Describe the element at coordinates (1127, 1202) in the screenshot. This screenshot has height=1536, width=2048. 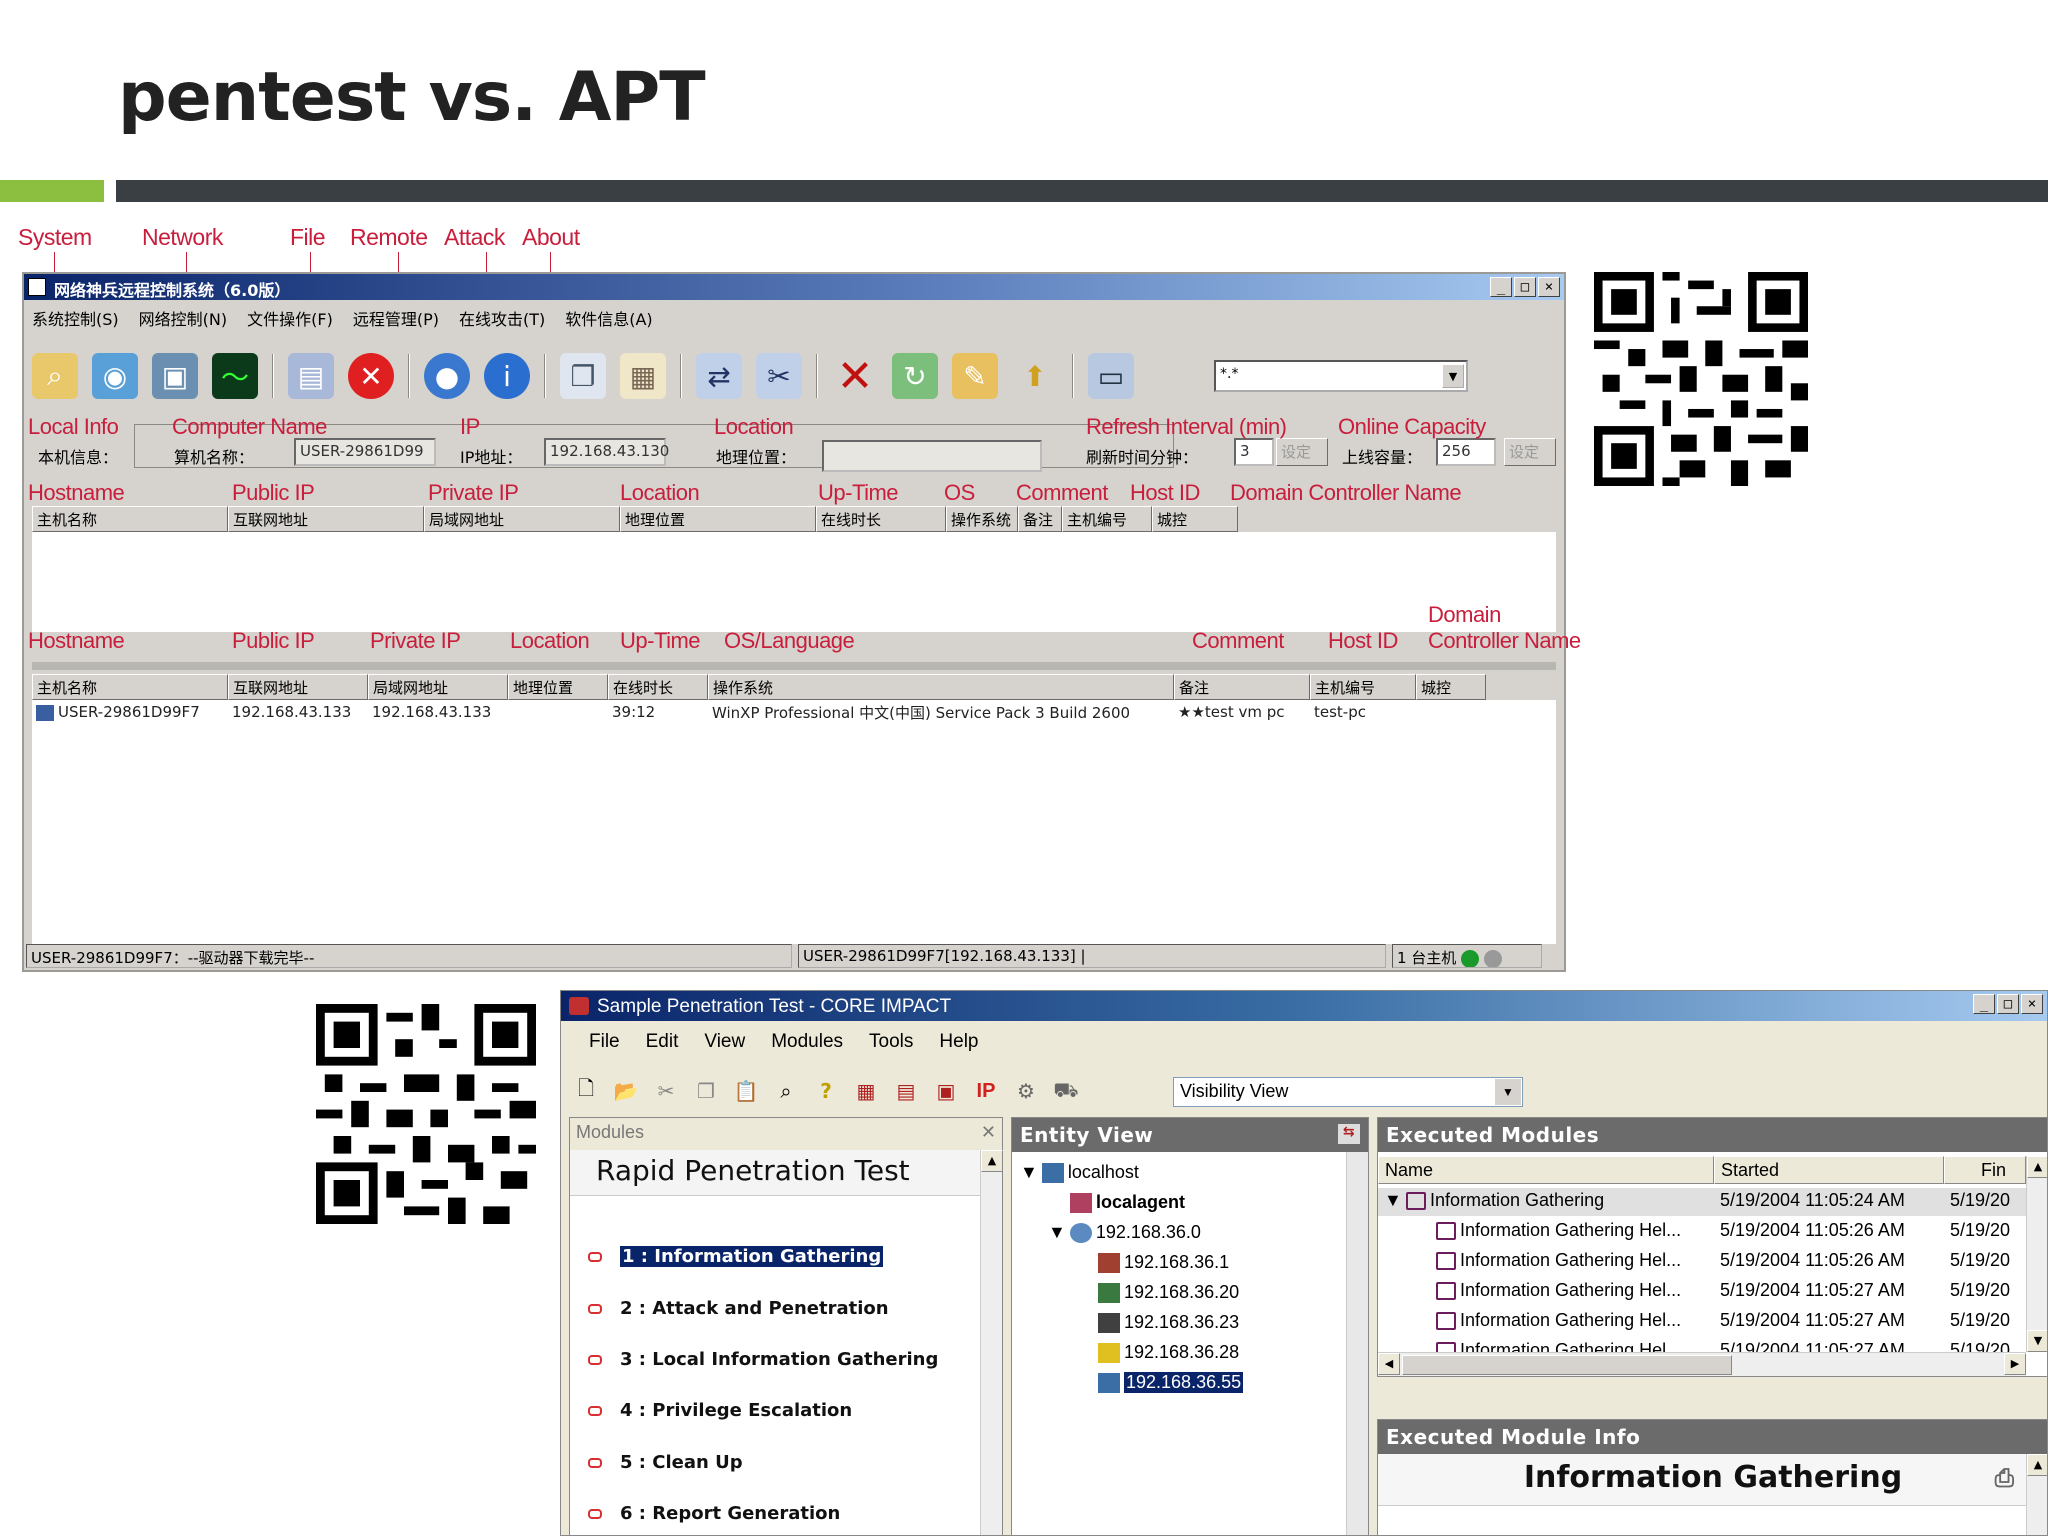
I see `tree-node-localagent: localagent` at that location.